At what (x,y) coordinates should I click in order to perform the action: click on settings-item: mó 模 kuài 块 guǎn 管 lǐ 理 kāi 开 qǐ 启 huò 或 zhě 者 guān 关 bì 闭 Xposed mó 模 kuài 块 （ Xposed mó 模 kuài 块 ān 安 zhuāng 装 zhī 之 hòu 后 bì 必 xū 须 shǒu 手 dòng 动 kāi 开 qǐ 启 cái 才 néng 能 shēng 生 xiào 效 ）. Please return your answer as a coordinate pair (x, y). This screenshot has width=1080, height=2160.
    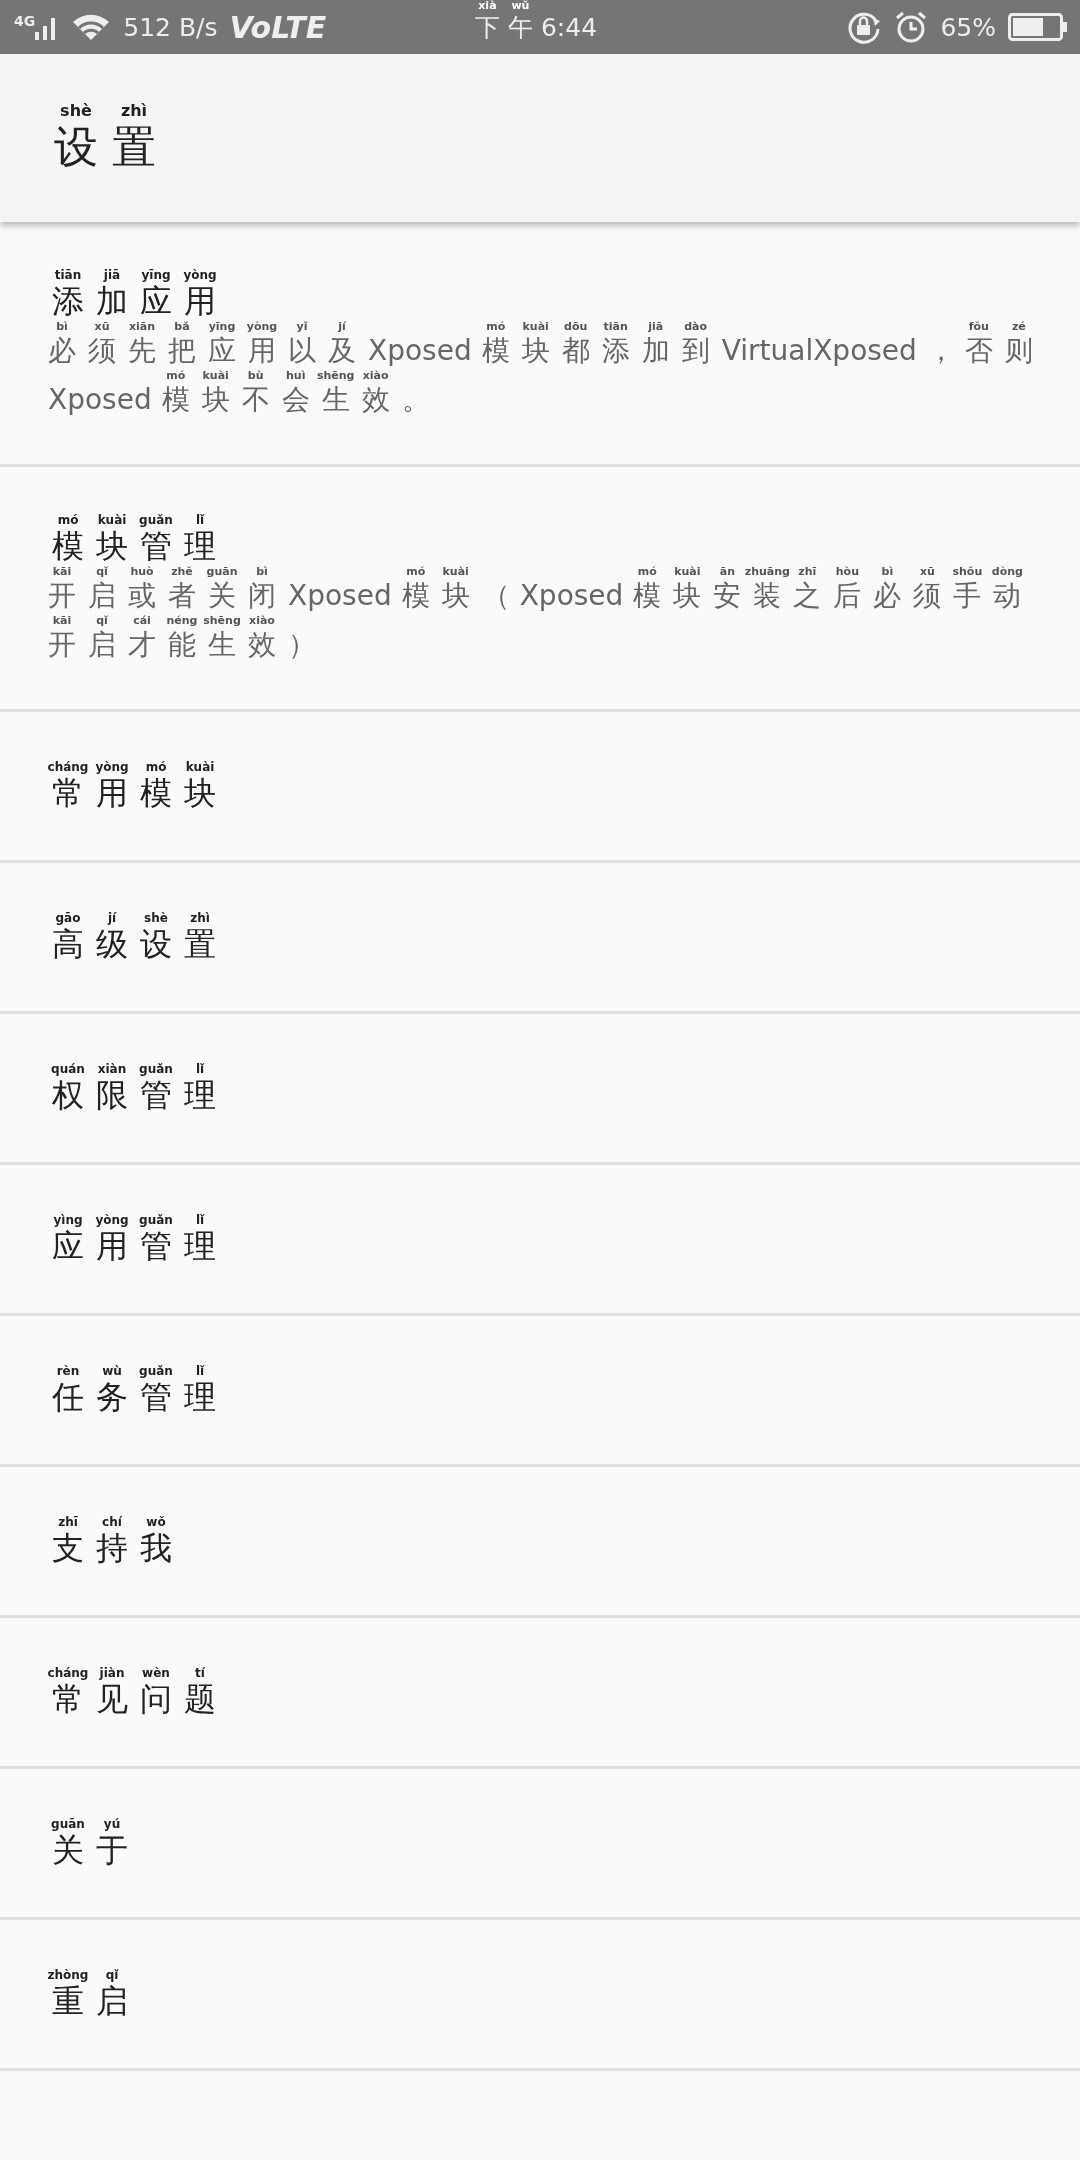
    Looking at the image, I should click on (540, 589).